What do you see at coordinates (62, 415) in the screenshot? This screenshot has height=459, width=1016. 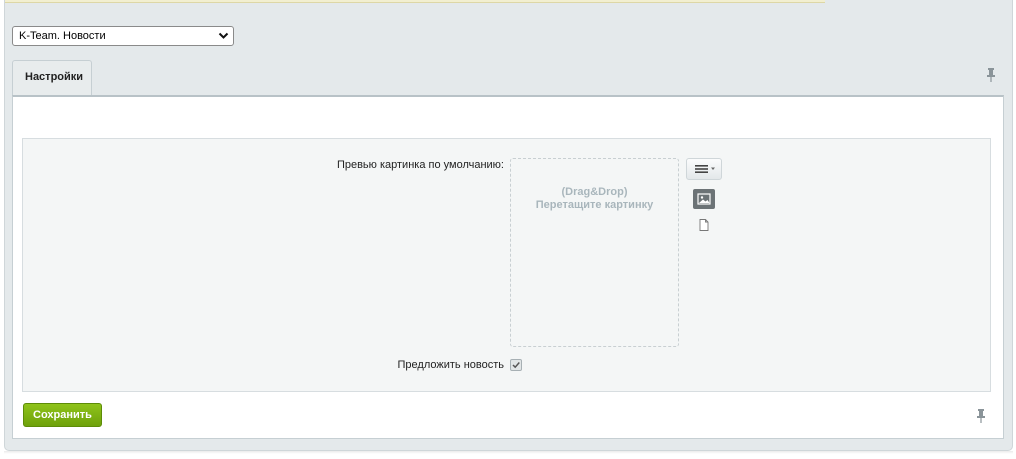 I see `save-button: Сохранить` at bounding box center [62, 415].